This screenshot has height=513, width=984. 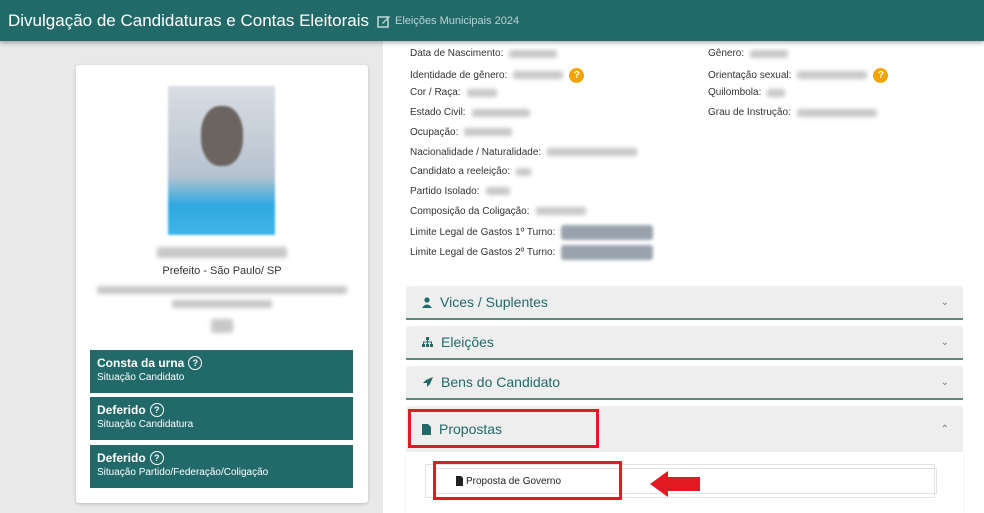 What do you see at coordinates (483, 252) in the screenshot?
I see `field-label: Limite Legal de Gastos 2º Turno:` at bounding box center [483, 252].